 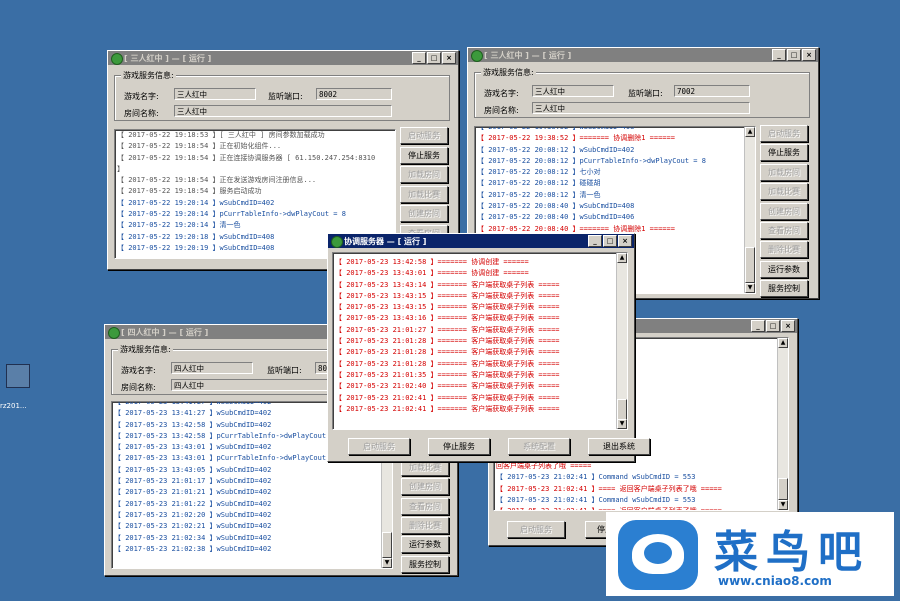 What do you see at coordinates (775, 581) in the screenshot?
I see `watermark-url: www.cniao8.com` at bounding box center [775, 581].